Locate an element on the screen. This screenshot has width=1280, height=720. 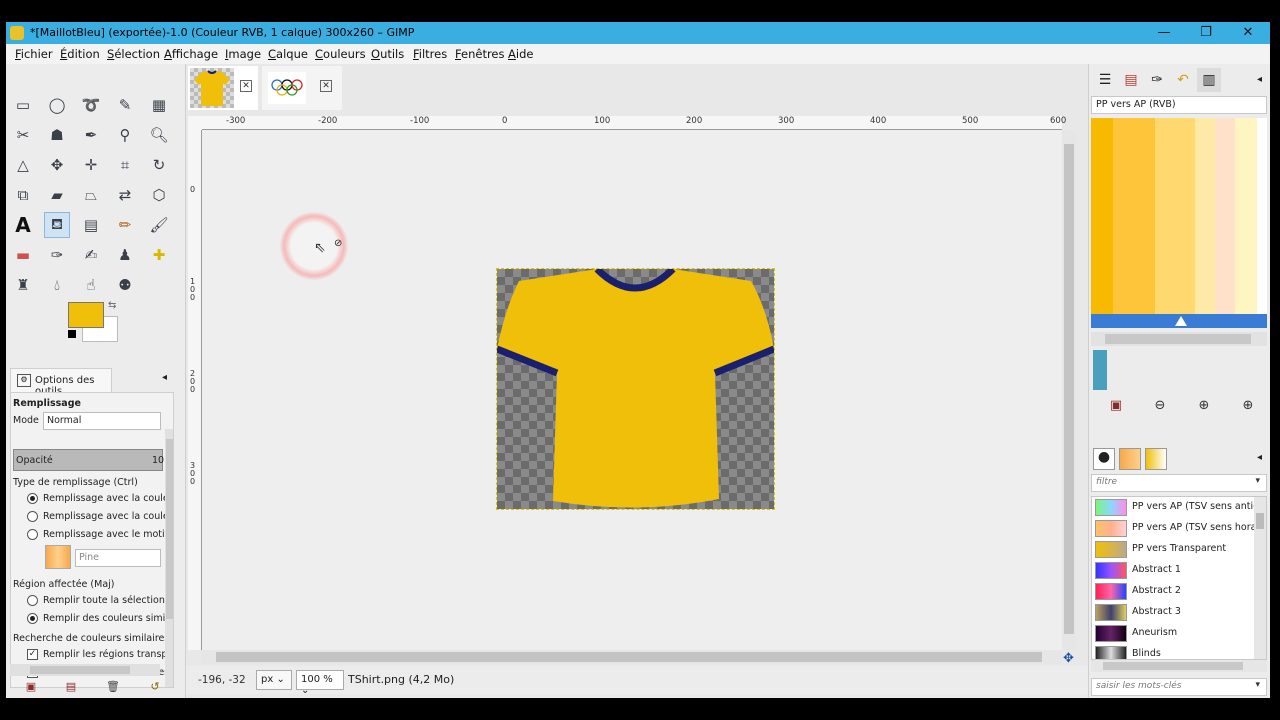
paintbrush-icon: 🖌︎ is located at coordinates (159, 225).